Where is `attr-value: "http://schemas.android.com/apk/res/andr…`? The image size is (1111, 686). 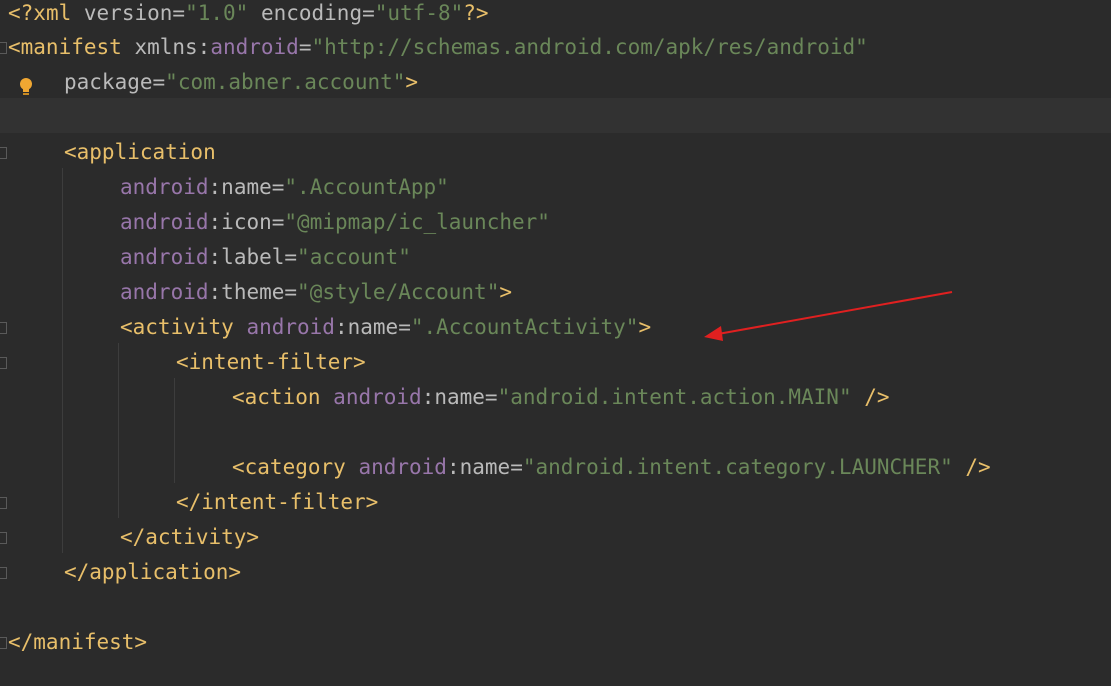
attr-value: "http://schemas.android.com/apk/res/andr… is located at coordinates (589, 47).